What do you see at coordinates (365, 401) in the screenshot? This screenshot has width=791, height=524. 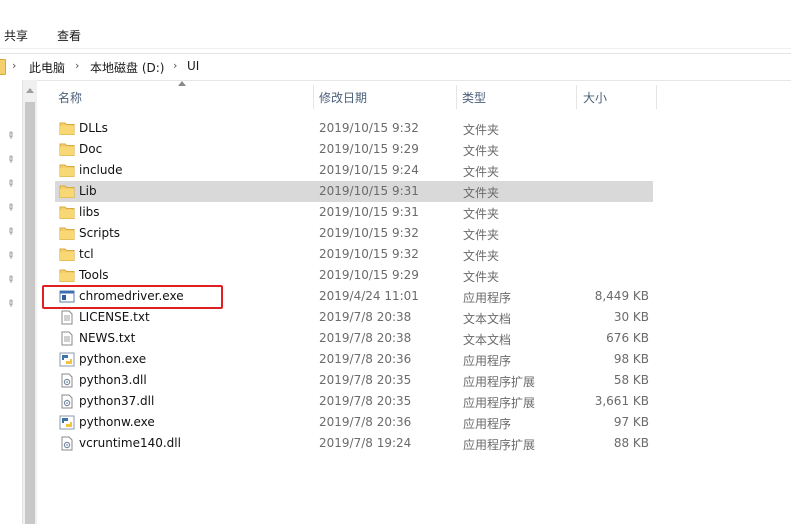 I see `file-date: 2019/7/8 20:35` at bounding box center [365, 401].